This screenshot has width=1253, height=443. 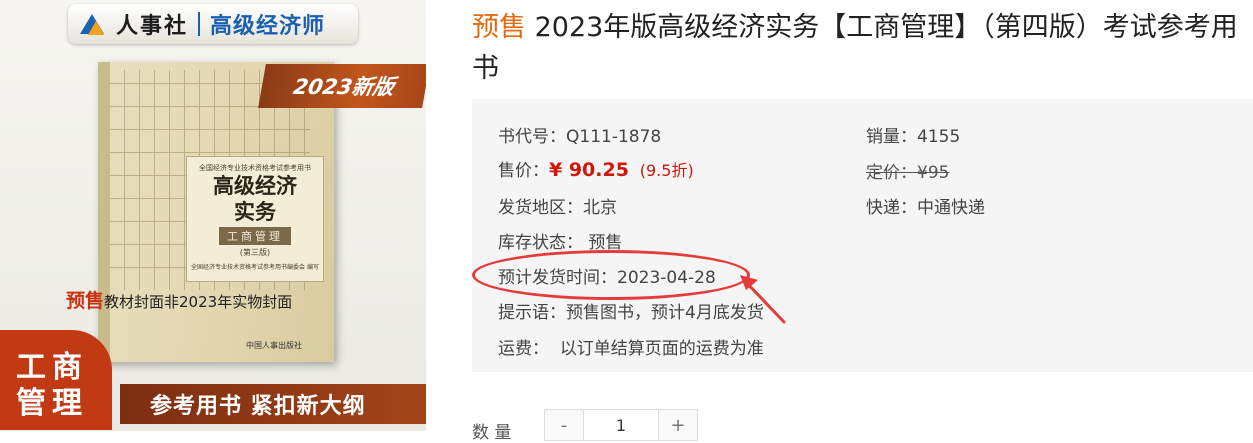 I want to click on sales-value: 4155, so click(x=939, y=137).